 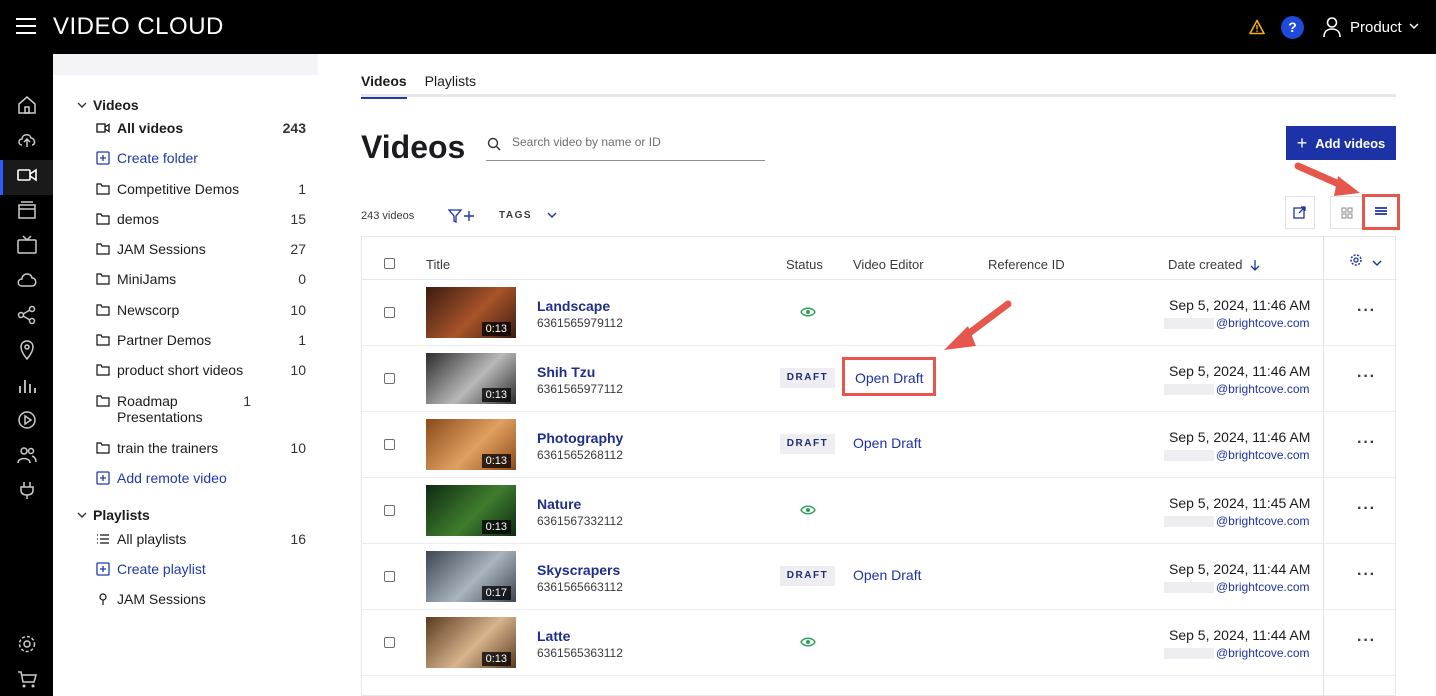 I want to click on cart-icon, so click(x=27, y=679).